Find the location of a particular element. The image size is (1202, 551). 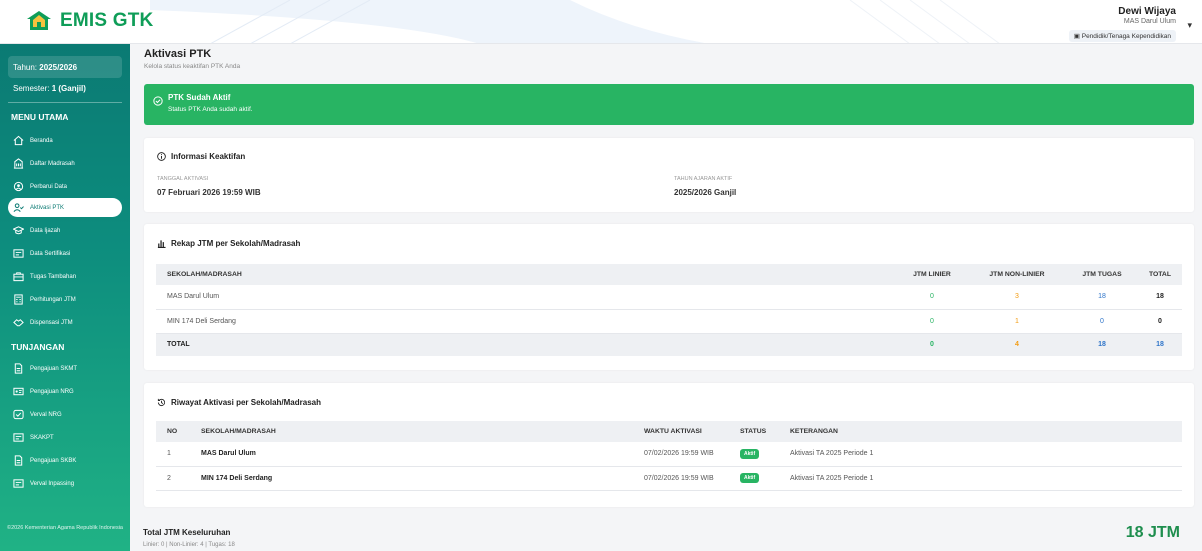

cell-total: 0 is located at coordinates (1159, 321).